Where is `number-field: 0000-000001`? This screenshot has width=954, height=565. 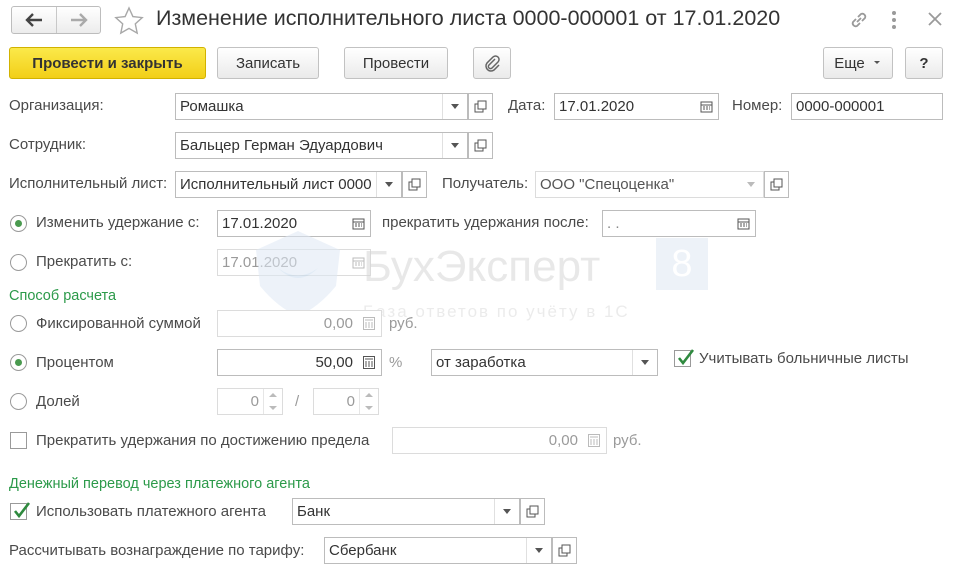
number-field: 0000-000001 is located at coordinates (867, 106).